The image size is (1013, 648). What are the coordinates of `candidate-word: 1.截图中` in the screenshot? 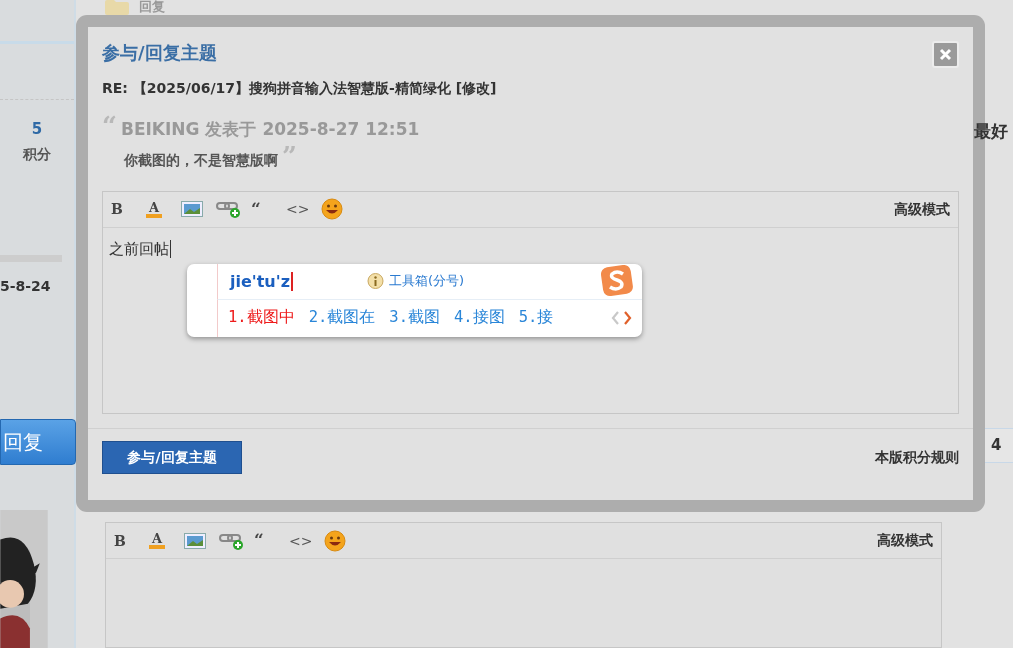 It's located at (261, 318).